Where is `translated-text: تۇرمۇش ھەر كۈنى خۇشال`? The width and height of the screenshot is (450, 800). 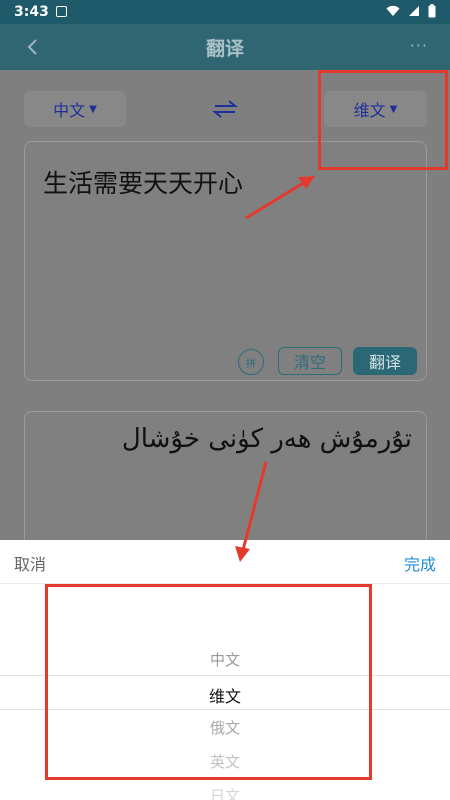 translated-text: تۇرمۇش ھەر كۈنى خۇشال is located at coordinates (266, 439).